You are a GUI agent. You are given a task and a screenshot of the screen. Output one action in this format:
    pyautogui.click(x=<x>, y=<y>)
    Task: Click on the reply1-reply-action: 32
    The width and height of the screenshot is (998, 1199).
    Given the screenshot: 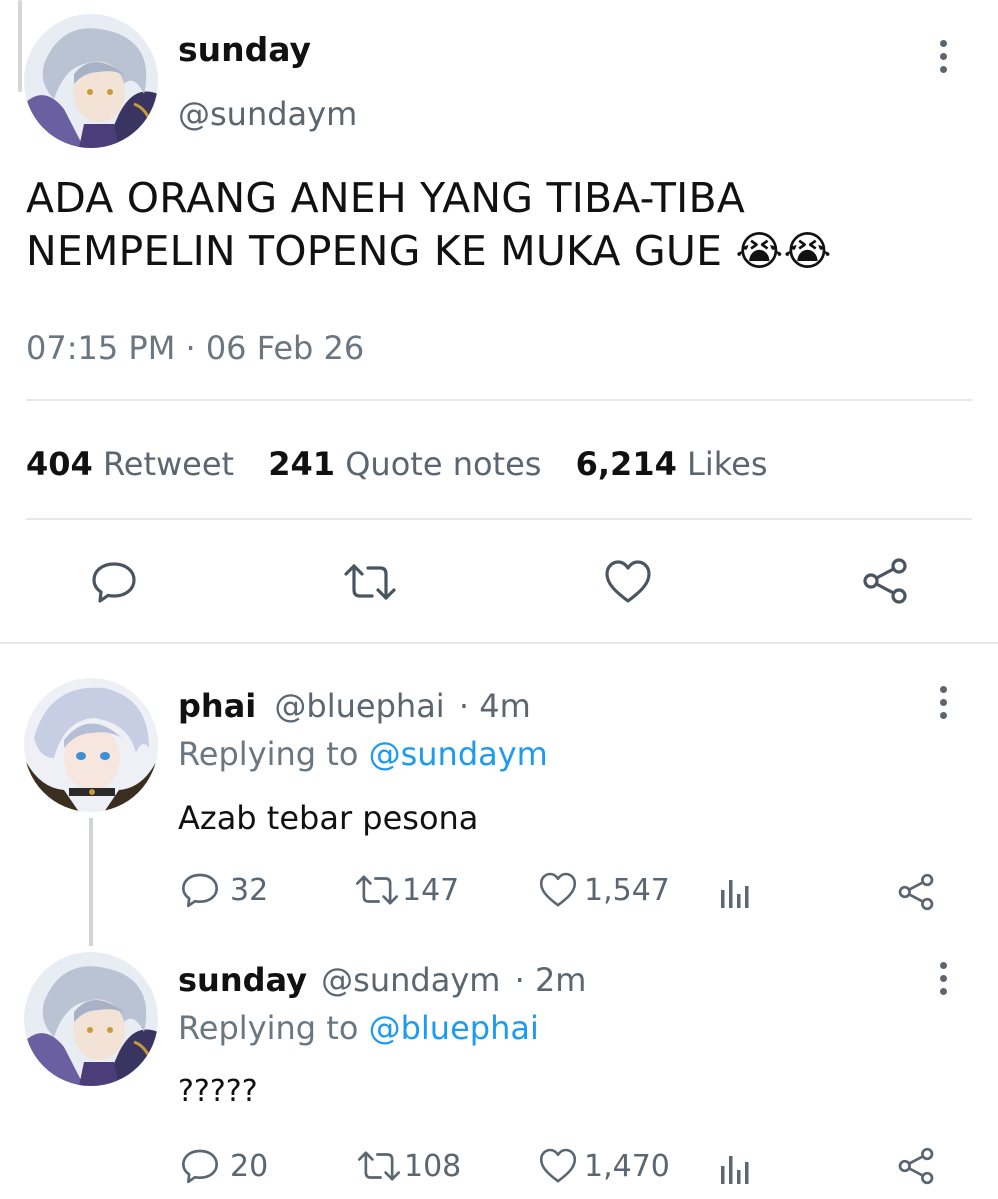 What is the action you would take?
    pyautogui.click(x=224, y=890)
    